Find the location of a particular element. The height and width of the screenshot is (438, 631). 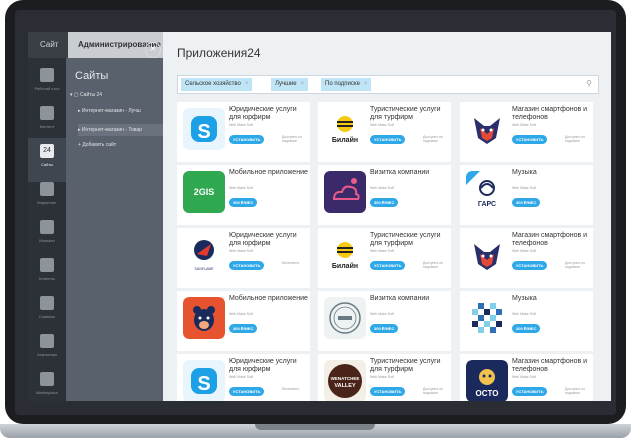

search-icon: ⚲ is located at coordinates (589, 83).